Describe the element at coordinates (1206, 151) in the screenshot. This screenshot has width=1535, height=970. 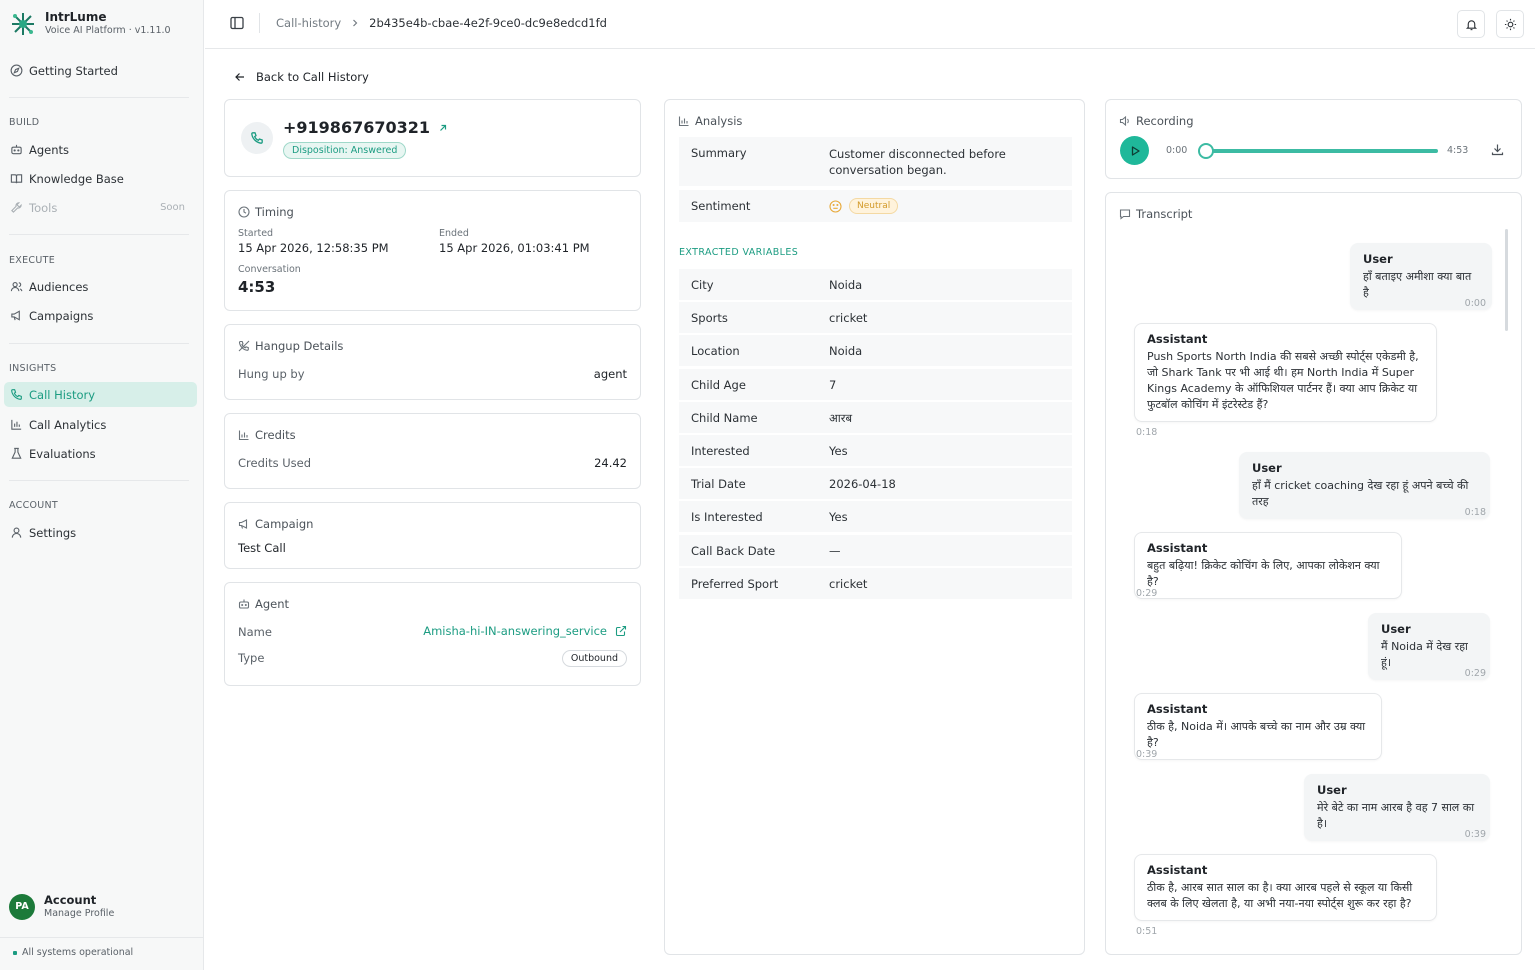
I see `progress-handle` at that location.